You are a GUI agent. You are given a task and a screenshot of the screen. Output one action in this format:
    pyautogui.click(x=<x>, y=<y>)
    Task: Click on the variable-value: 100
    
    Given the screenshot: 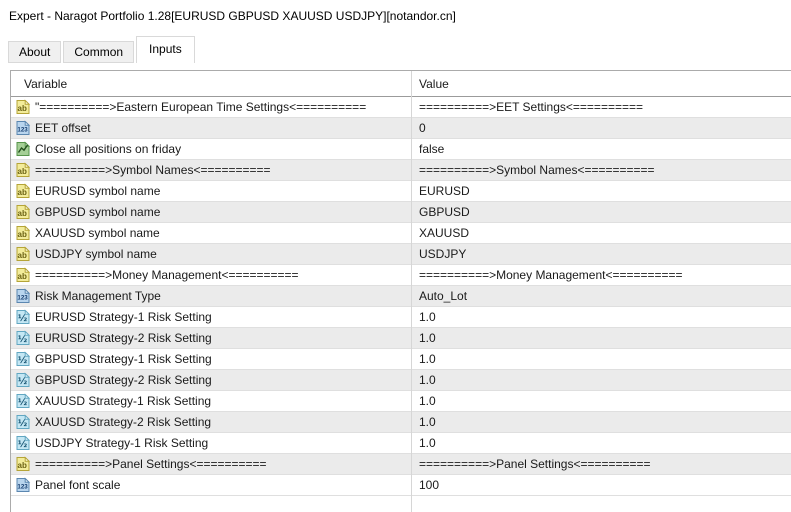 What is the action you would take?
    pyautogui.click(x=605, y=485)
    